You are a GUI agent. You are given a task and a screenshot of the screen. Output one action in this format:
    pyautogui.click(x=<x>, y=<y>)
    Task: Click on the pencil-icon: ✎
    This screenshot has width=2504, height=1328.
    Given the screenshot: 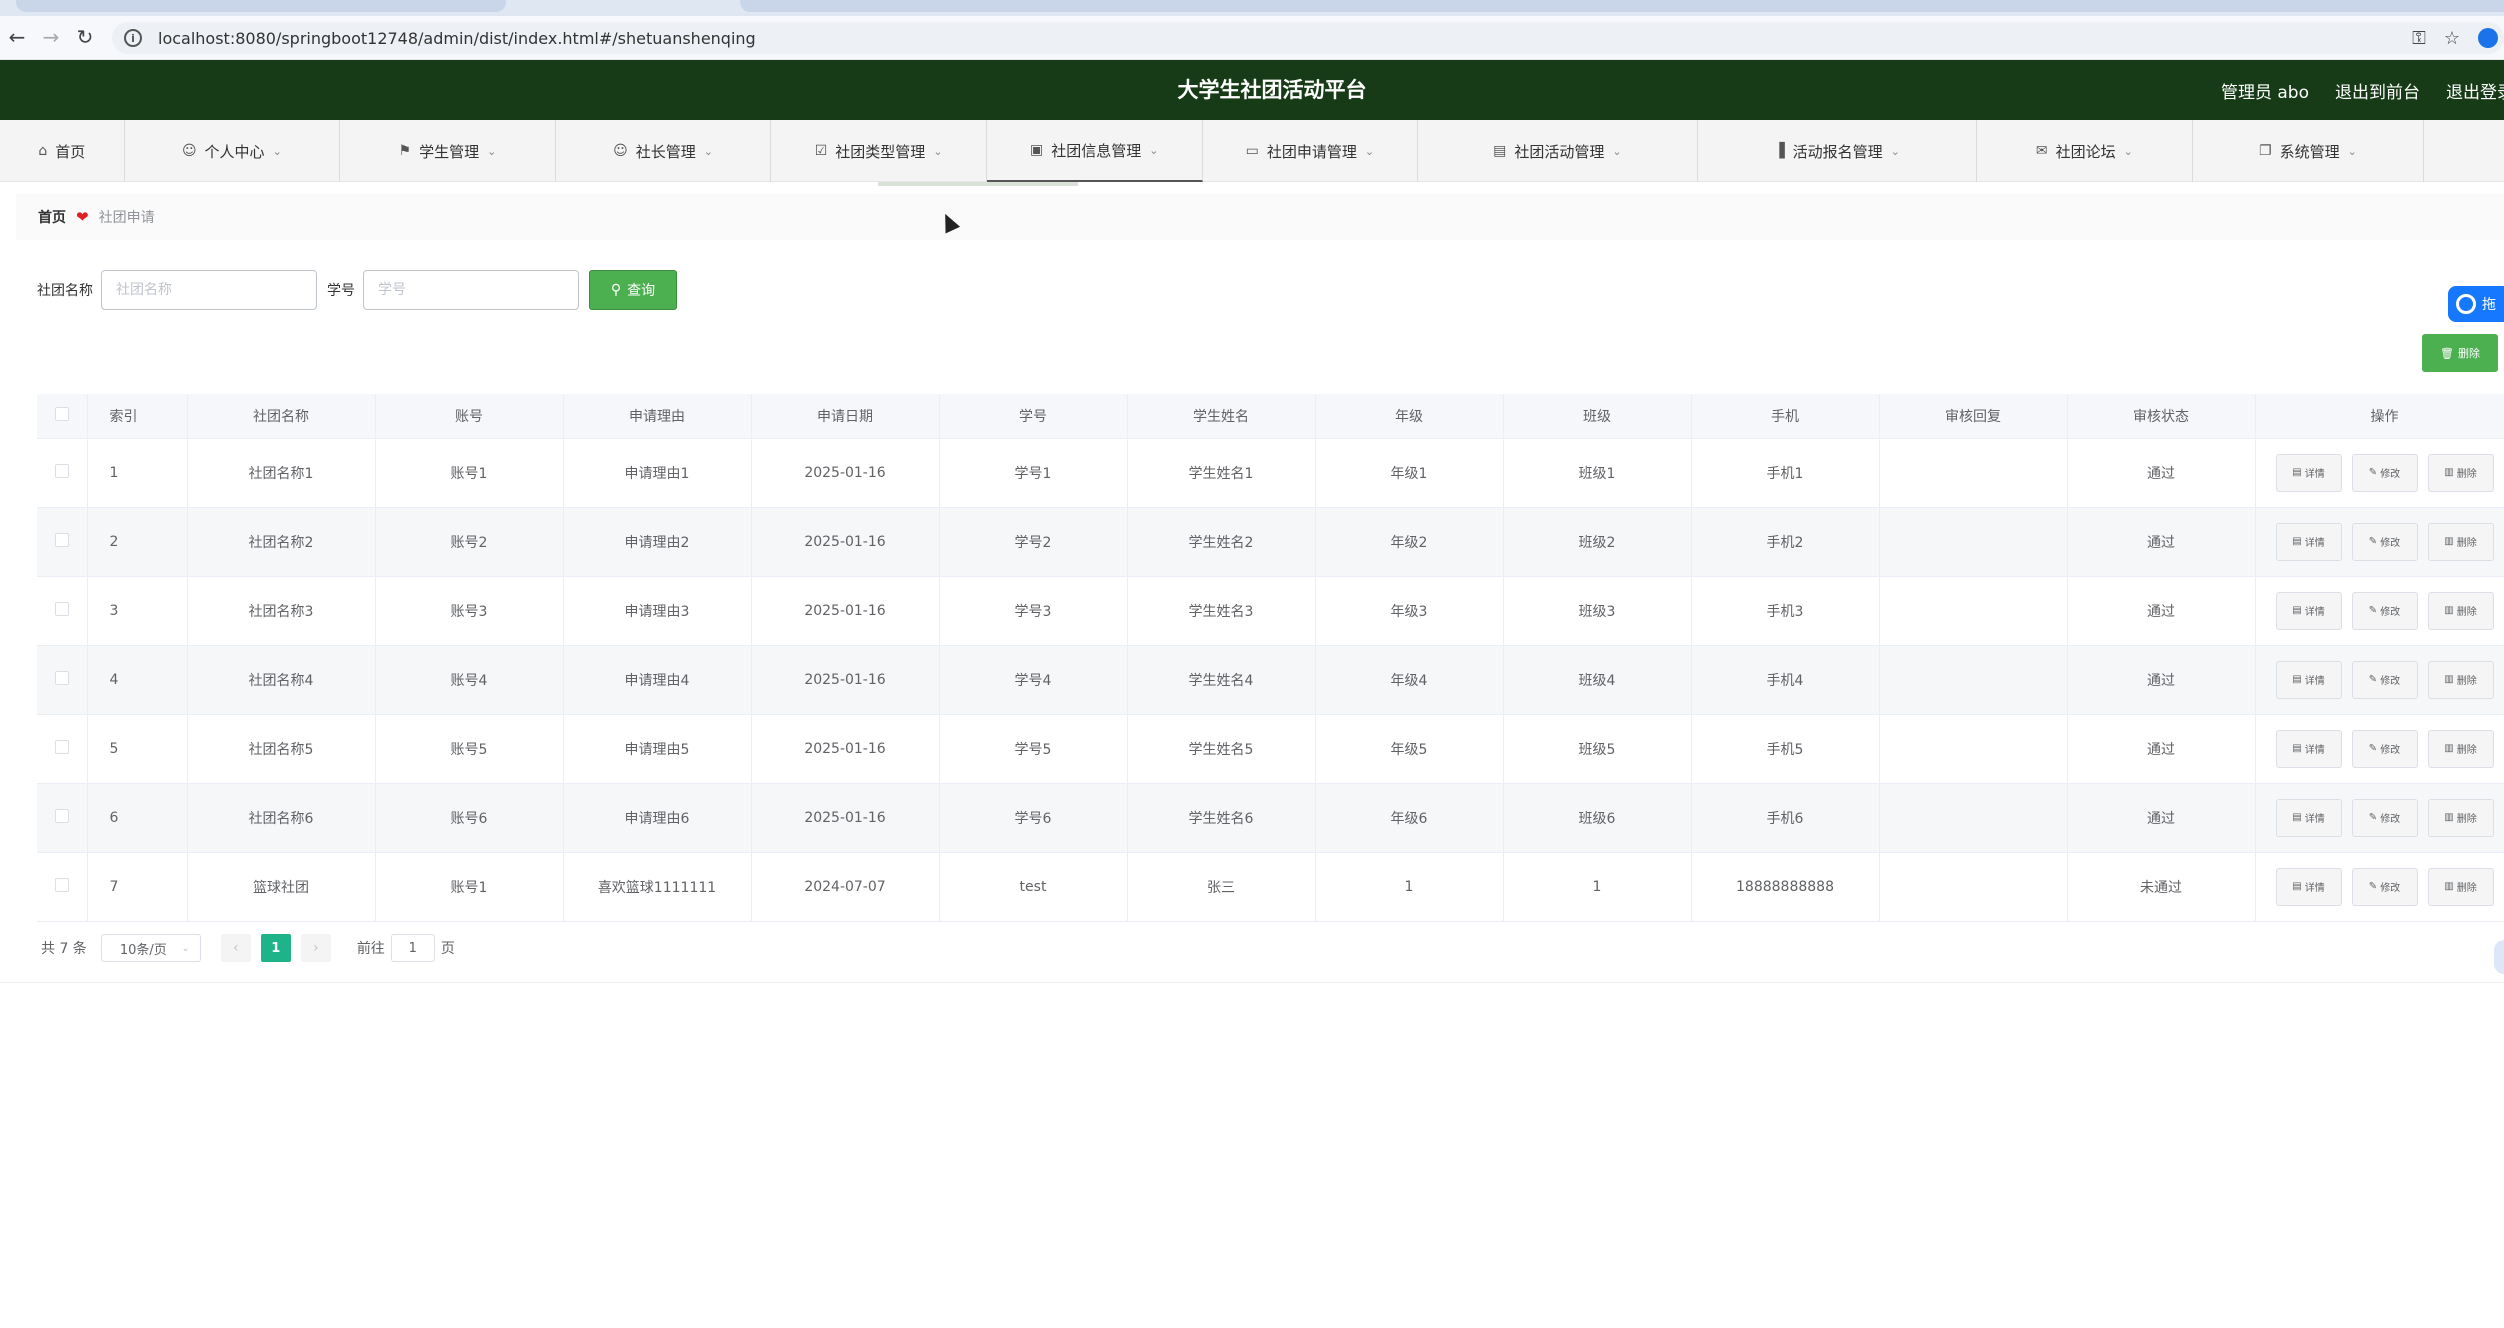 What is the action you would take?
    pyautogui.click(x=2373, y=748)
    